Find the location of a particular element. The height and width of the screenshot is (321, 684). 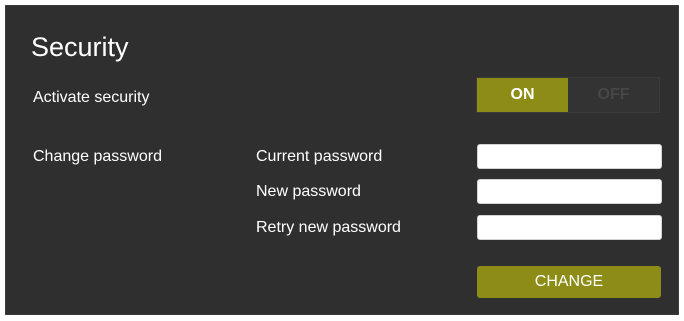

security-toggle: ON OFF is located at coordinates (568, 95).